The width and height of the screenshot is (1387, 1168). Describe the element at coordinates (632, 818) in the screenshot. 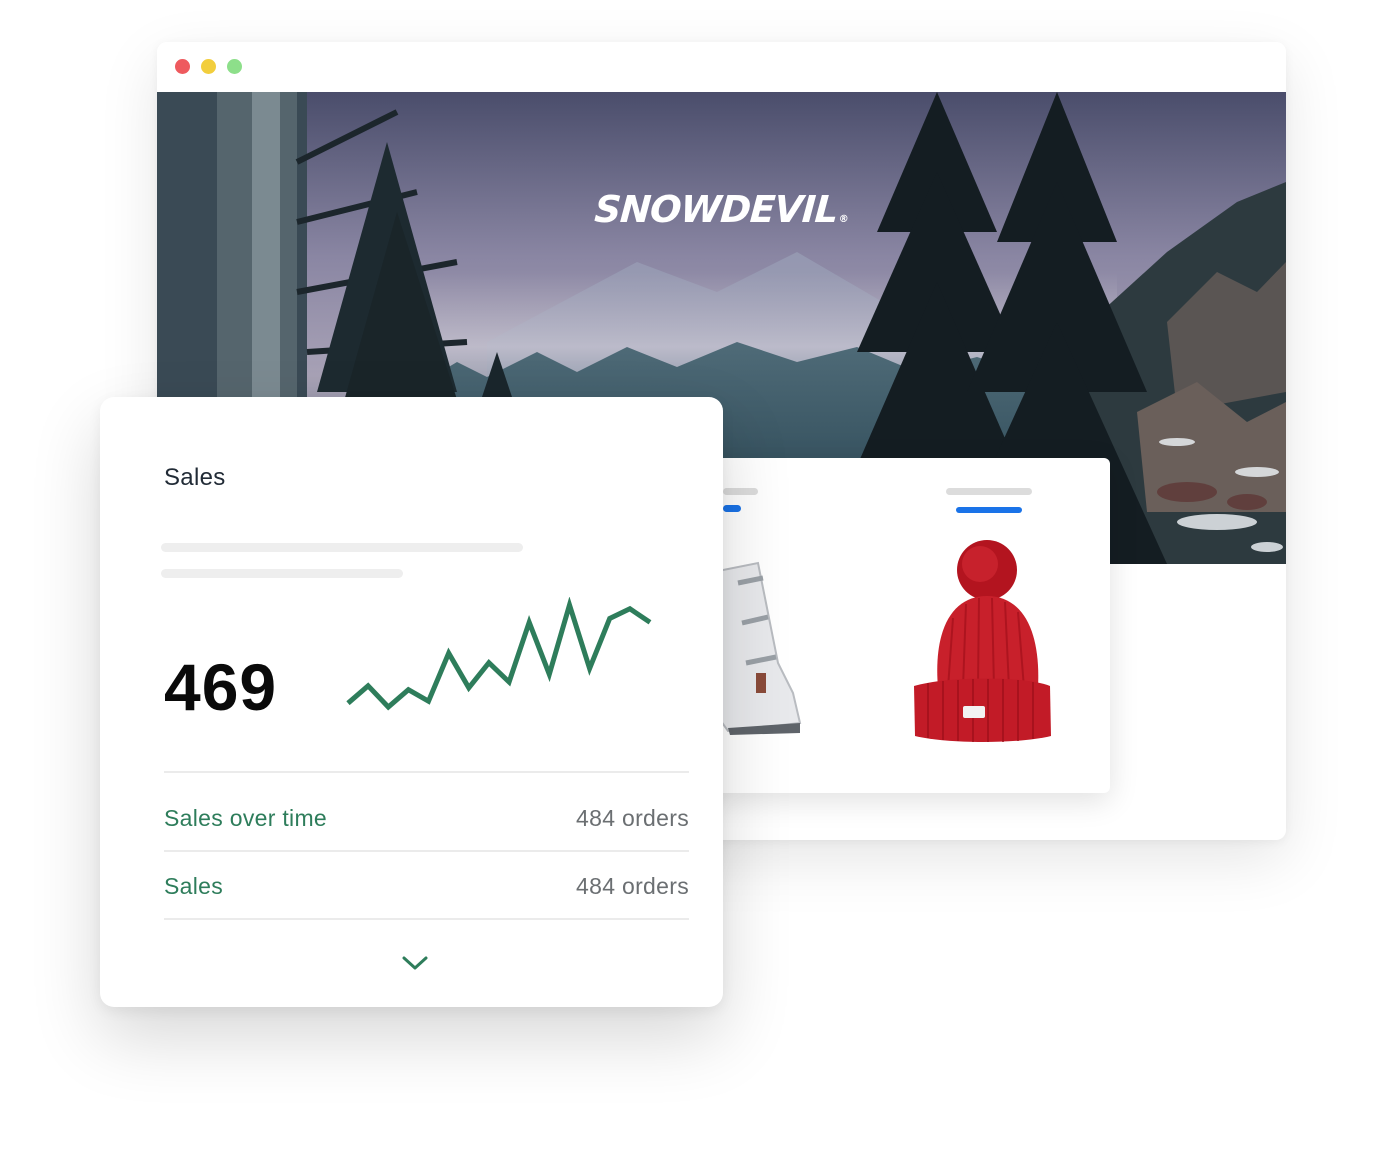

I see `sales-over-time-value: 484 orders` at that location.